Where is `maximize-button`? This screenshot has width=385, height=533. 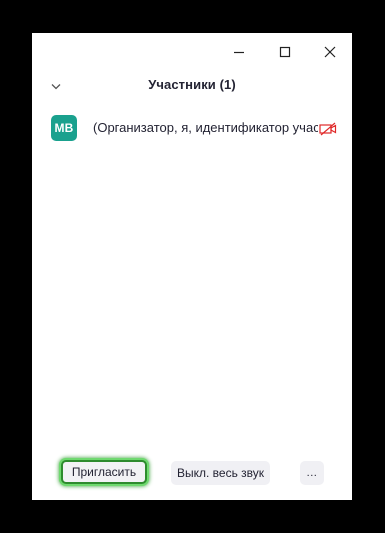 maximize-button is located at coordinates (285, 52).